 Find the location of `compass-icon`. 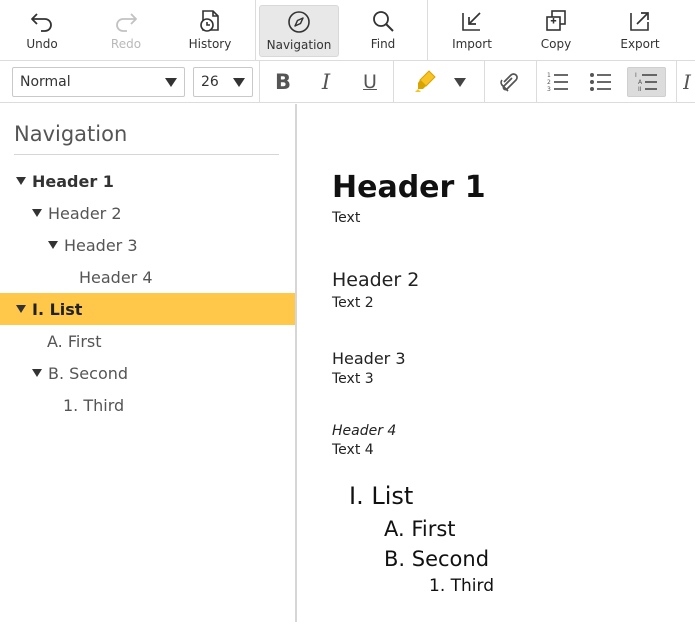

compass-icon is located at coordinates (299, 22).